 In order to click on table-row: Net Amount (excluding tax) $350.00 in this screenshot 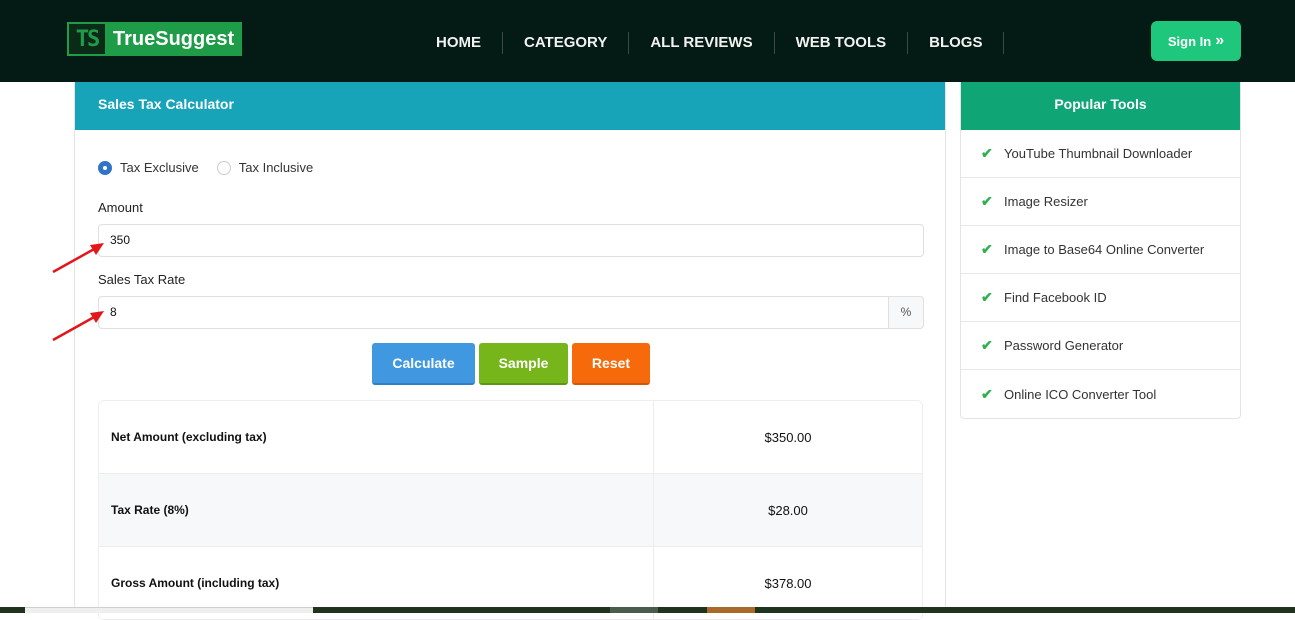, I will do `click(510, 437)`.